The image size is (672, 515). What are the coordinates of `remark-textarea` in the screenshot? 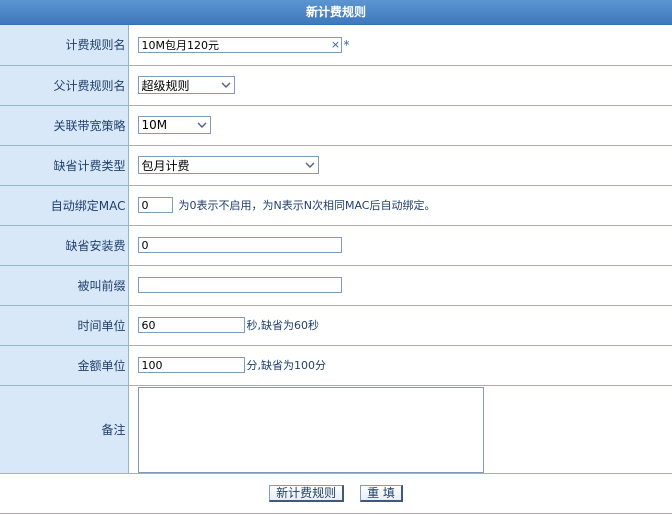 It's located at (310, 429).